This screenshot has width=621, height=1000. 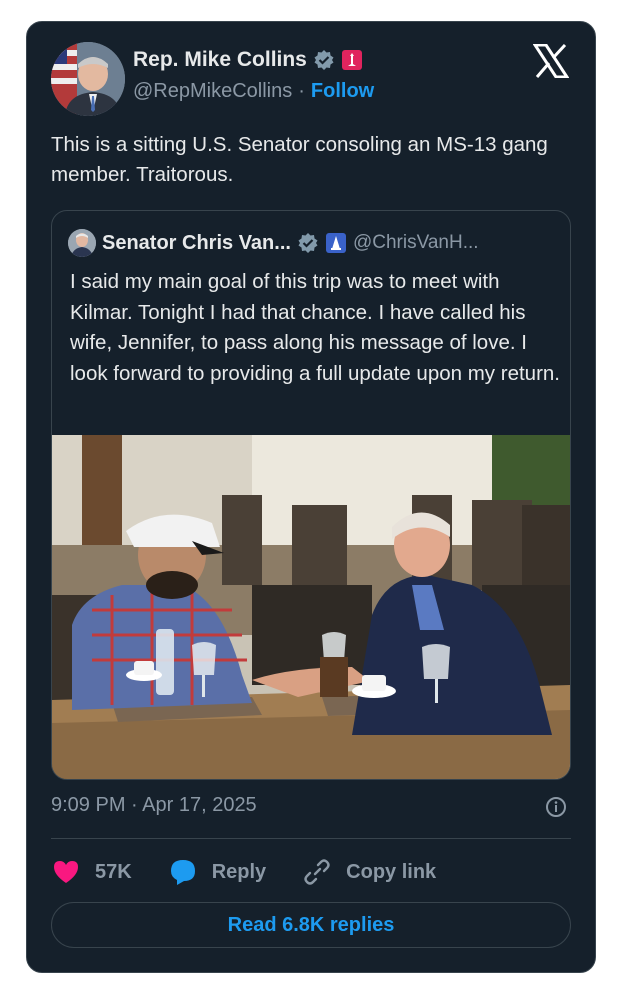 What do you see at coordinates (91, 872) in the screenshot?
I see `like-button: 57K` at bounding box center [91, 872].